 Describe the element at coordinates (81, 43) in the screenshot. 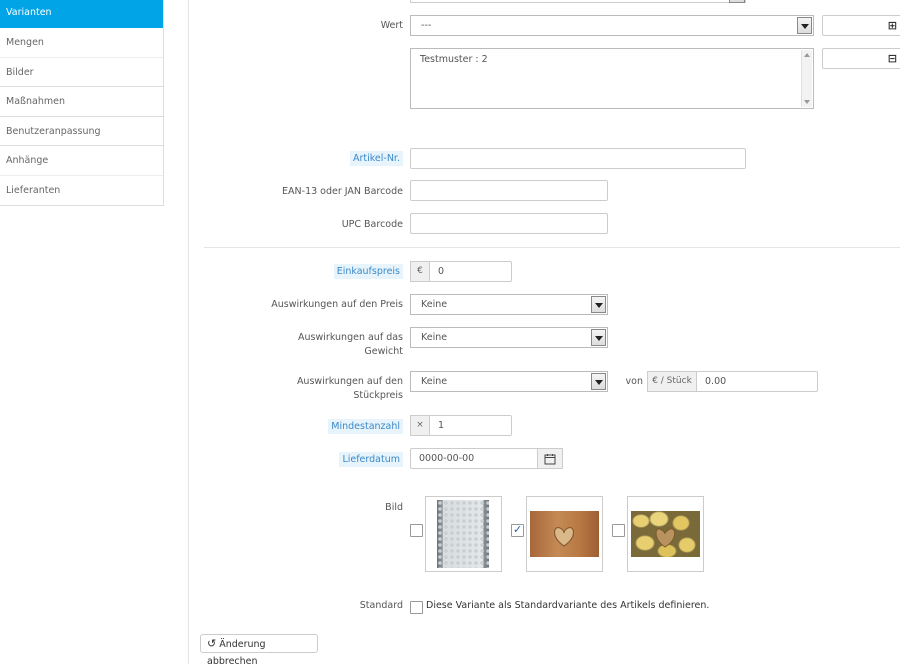

I see `sidebar-item-mengen: Mengen` at that location.